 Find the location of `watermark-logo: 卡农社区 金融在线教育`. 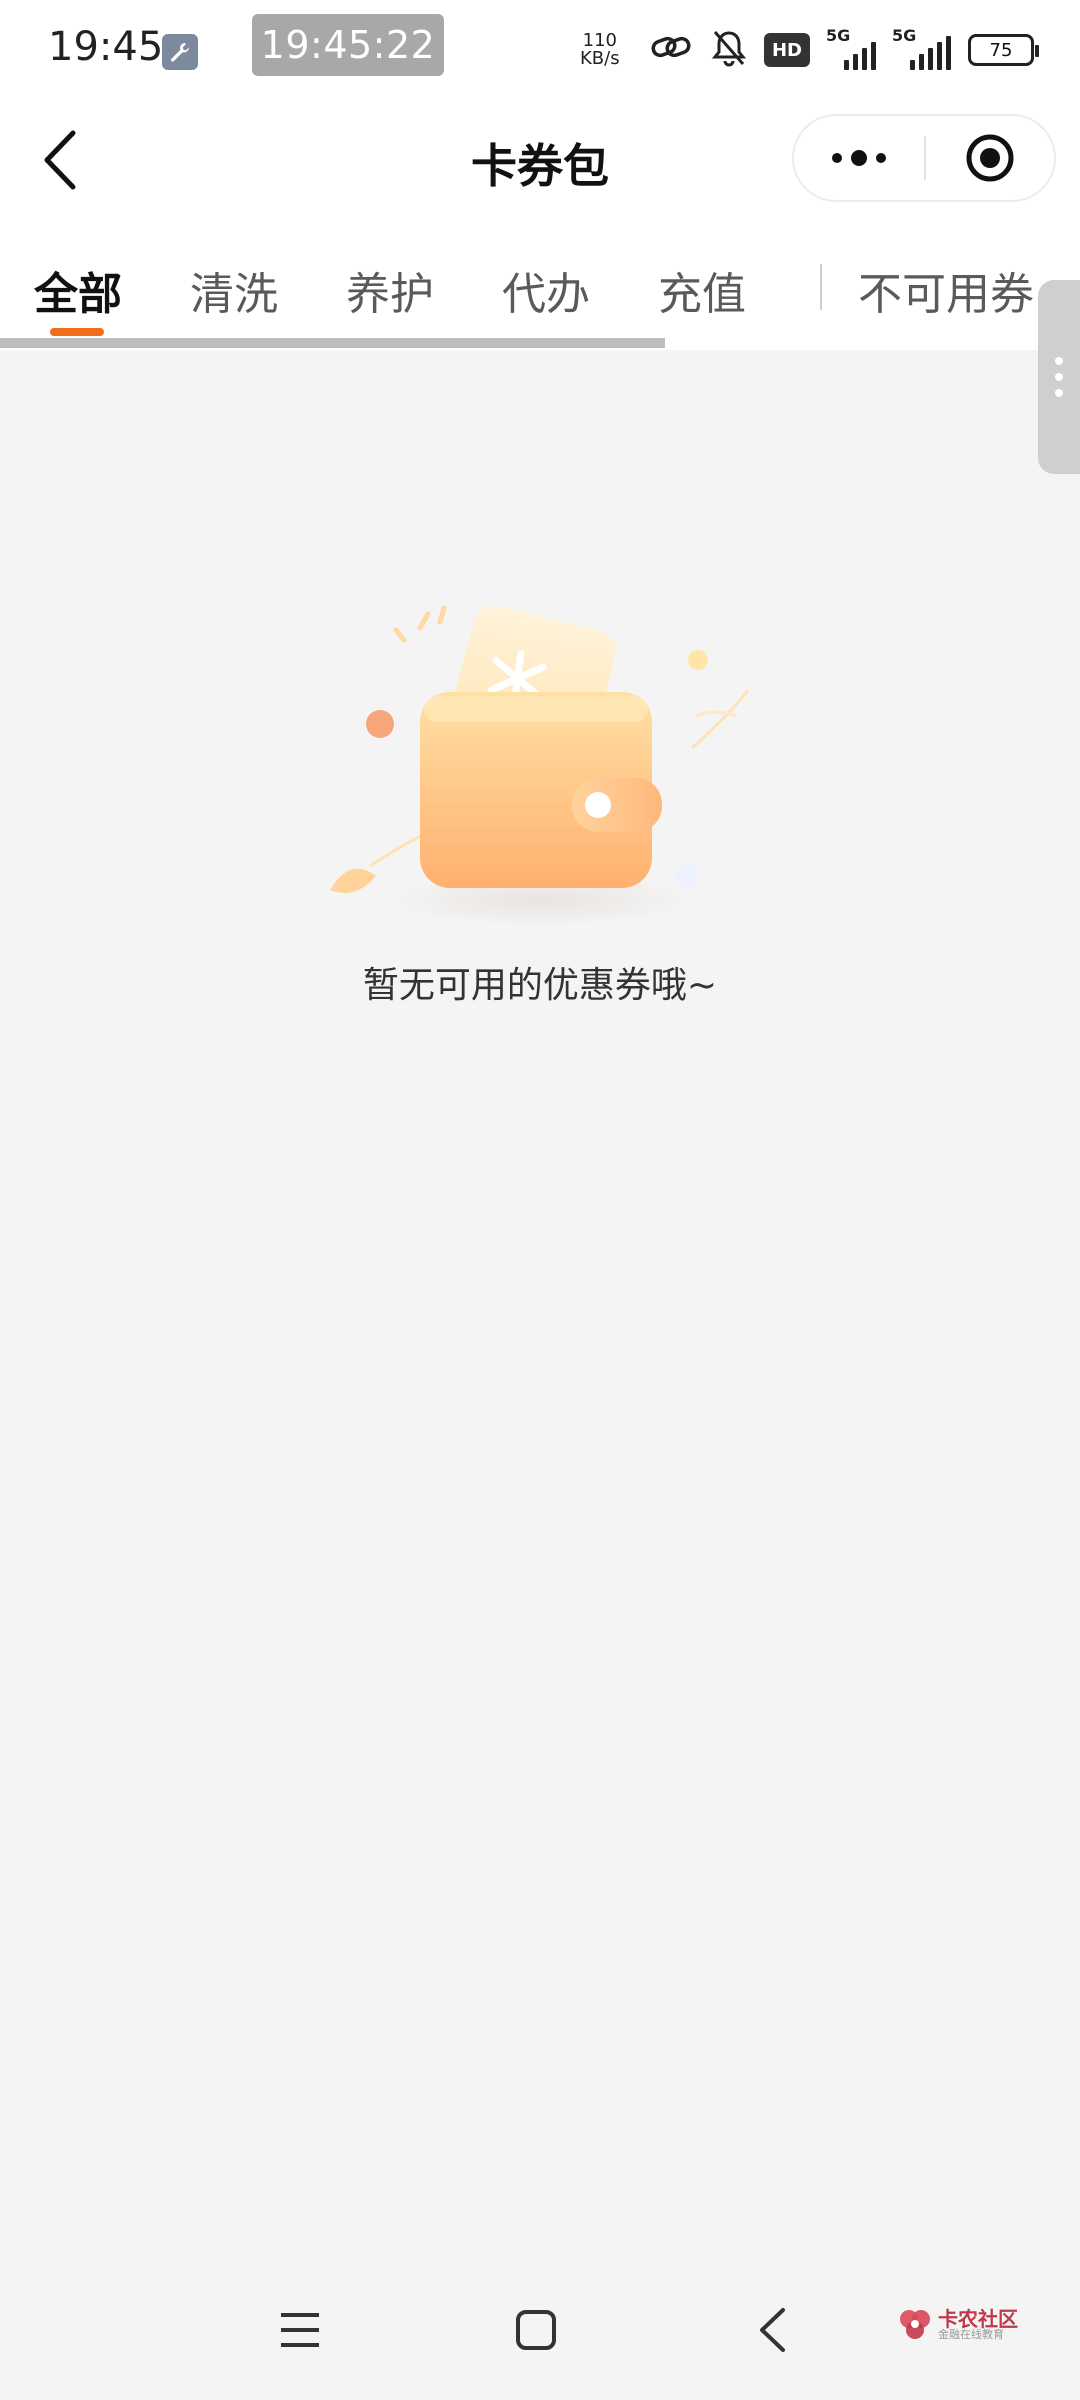

watermark-logo: 卡农社区 金融在线教育 is located at coordinates (958, 2325).